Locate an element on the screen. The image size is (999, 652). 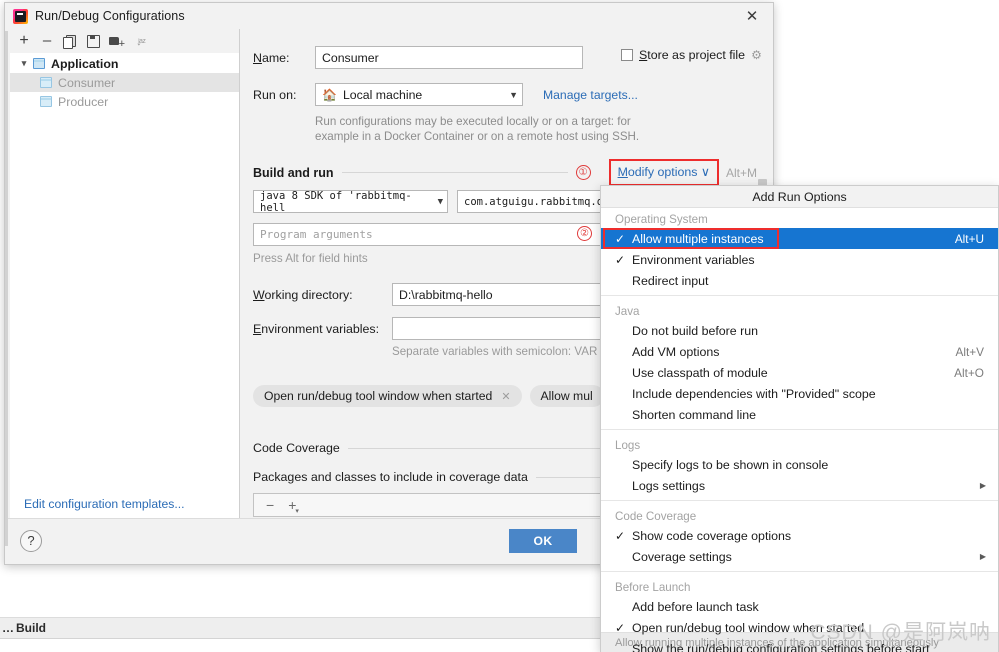
menu-item-use-classpath-of-module: Use classpath of module Alt+O is located at coordinates (799, 372).